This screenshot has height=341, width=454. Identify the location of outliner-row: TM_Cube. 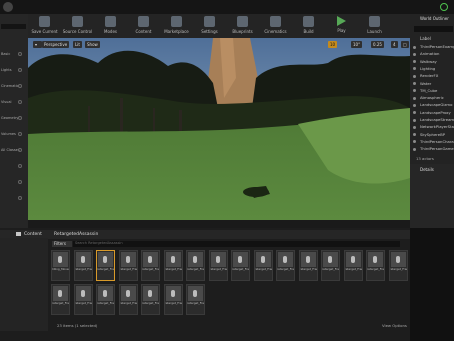
(433, 91).